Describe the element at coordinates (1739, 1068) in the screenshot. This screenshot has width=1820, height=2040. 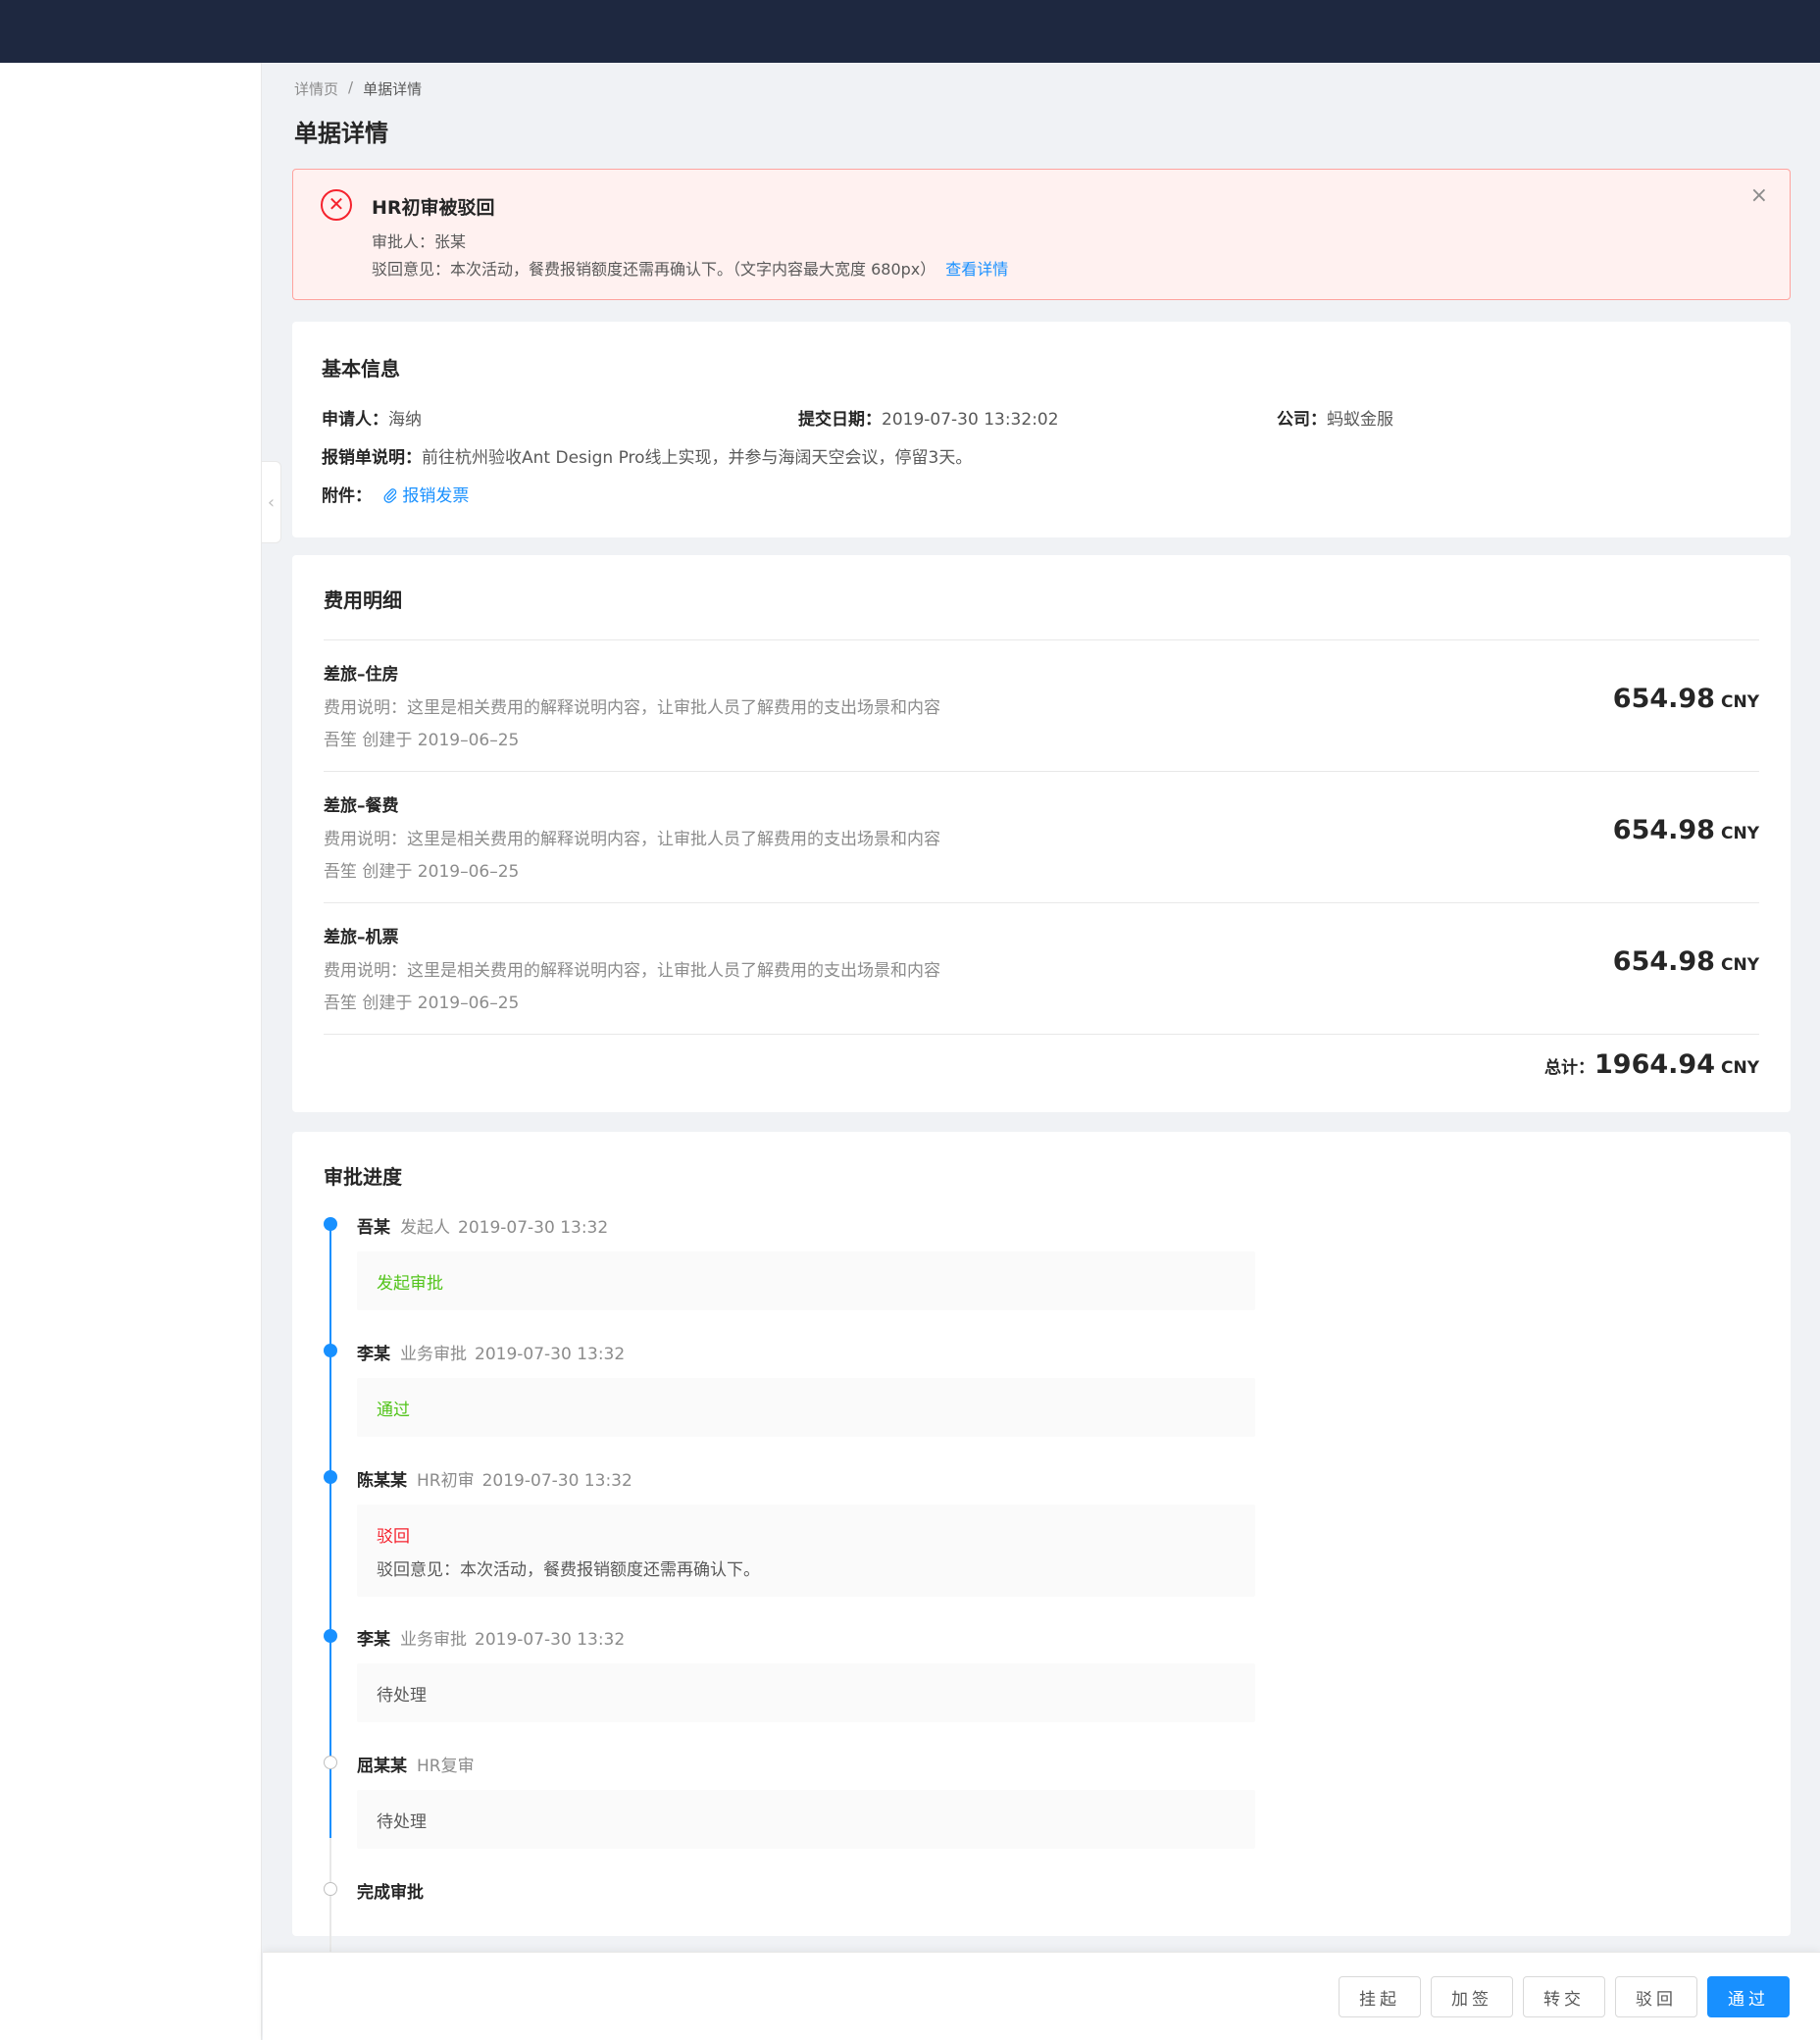
I see `total-currency: CNY` at that location.